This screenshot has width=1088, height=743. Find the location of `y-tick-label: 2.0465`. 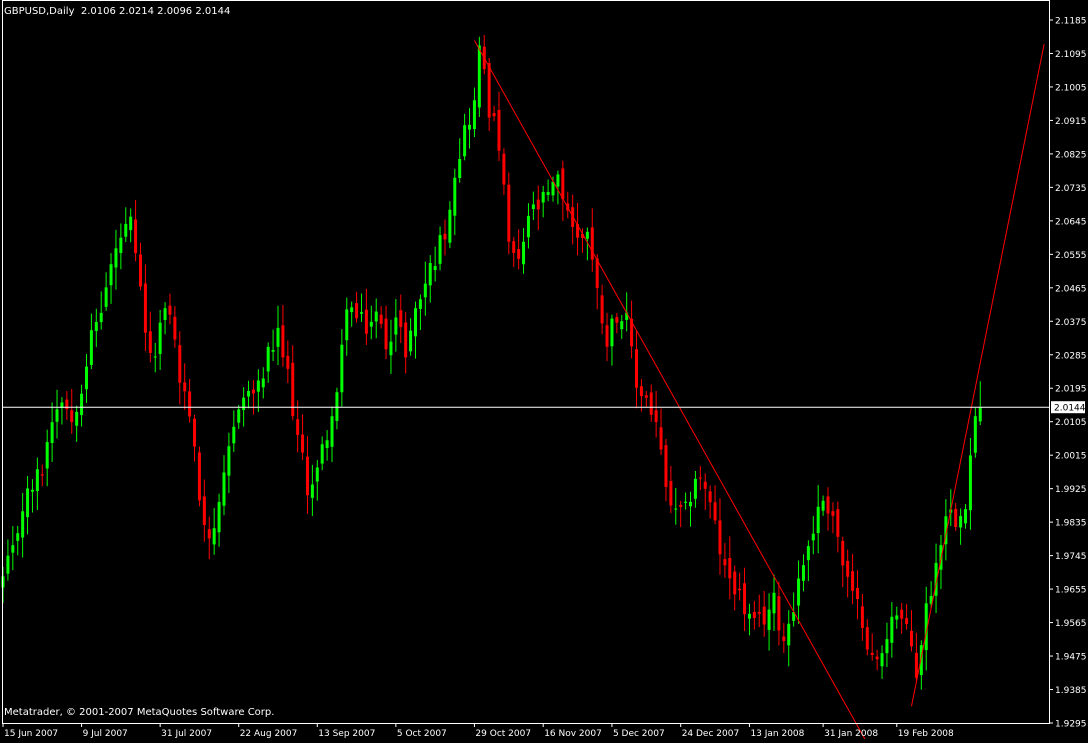

y-tick-label: 2.0465 is located at coordinates (1071, 289).